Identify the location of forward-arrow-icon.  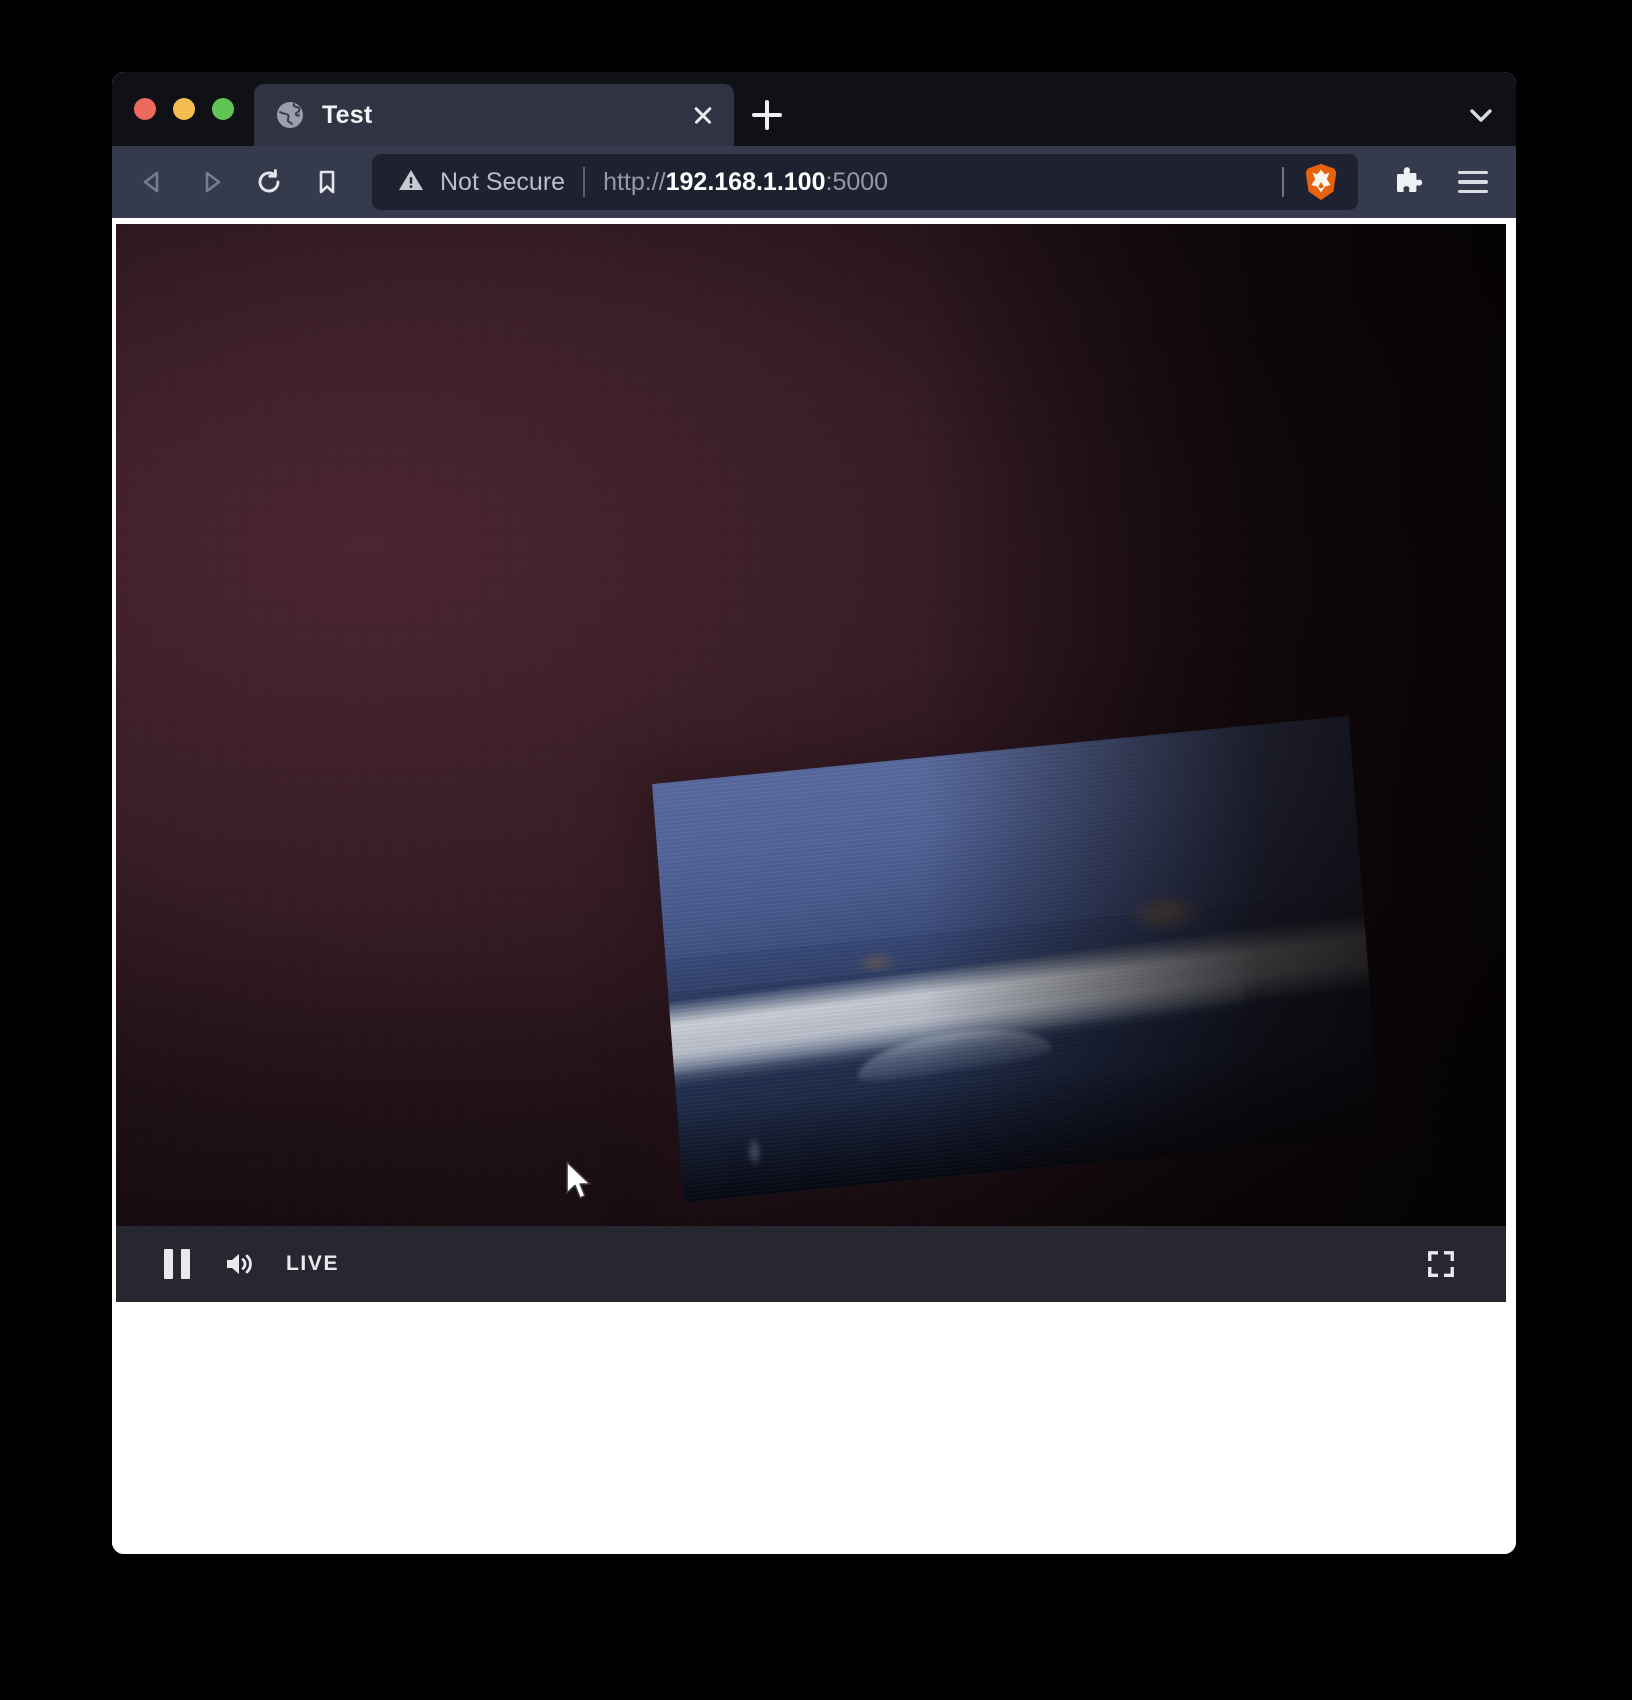
(211, 182).